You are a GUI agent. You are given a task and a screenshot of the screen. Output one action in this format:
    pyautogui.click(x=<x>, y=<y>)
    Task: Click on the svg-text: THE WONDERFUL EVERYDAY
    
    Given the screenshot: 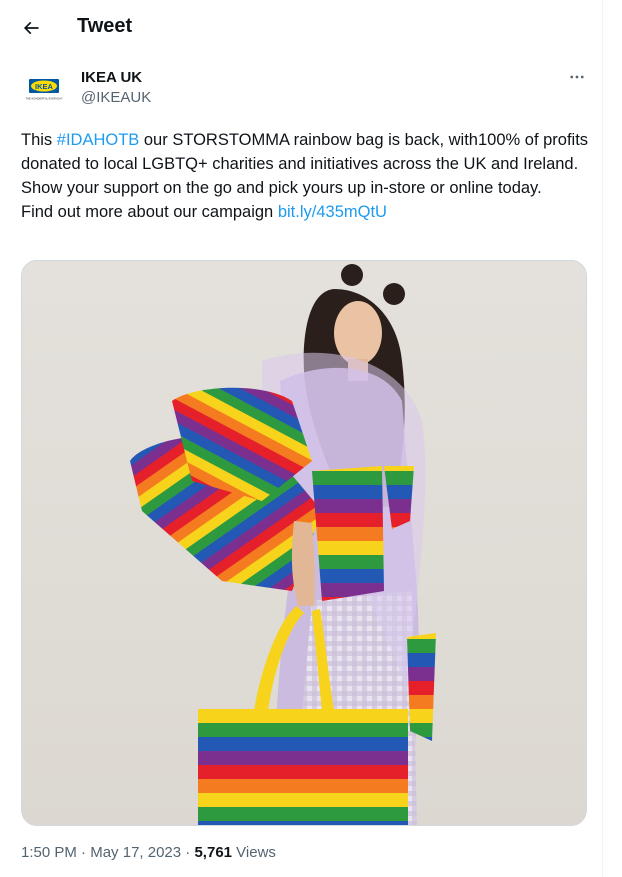 What is the action you would take?
    pyautogui.click(x=43, y=99)
    